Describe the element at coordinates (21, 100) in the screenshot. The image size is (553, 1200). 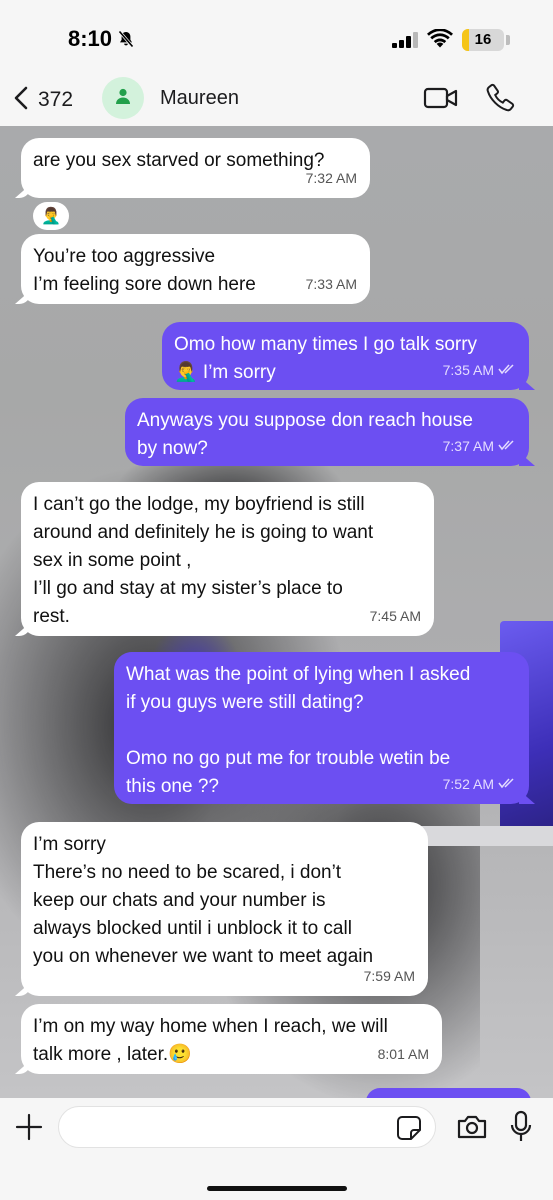
I see `chevron-left-icon` at that location.